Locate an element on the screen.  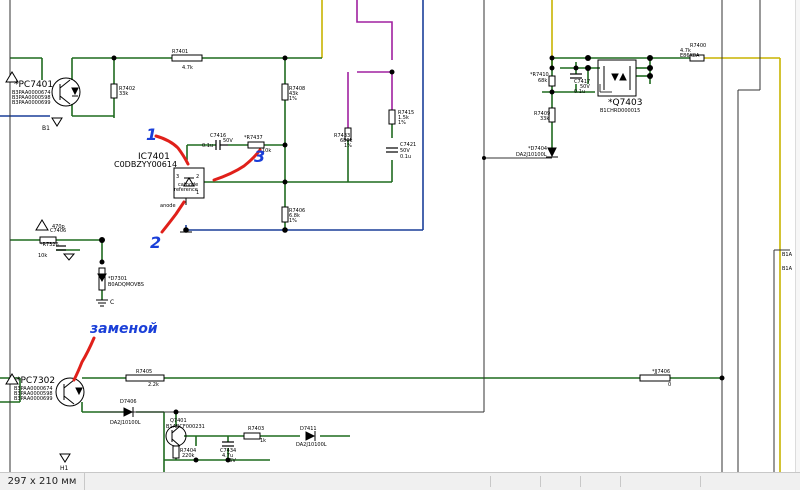
annotation-three: 3 is located at coordinates (259, 156).